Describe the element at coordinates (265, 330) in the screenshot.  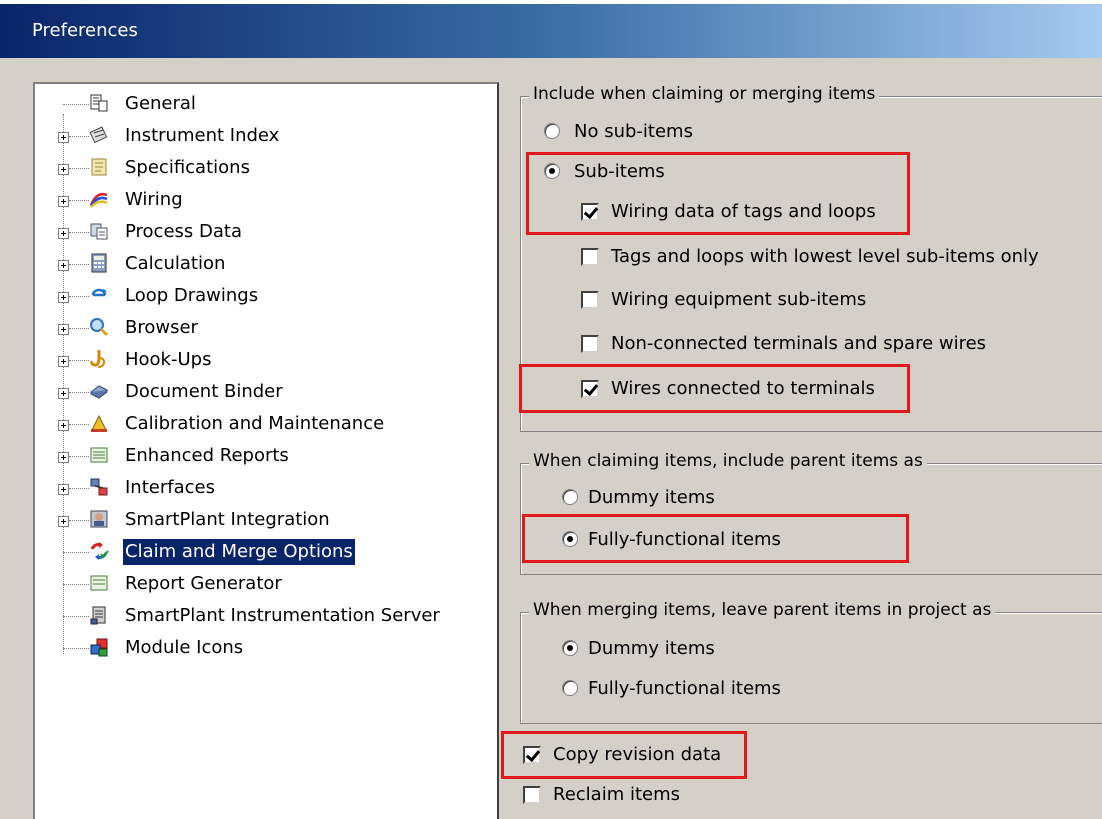
I see `tree-item-browser: Browser` at that location.